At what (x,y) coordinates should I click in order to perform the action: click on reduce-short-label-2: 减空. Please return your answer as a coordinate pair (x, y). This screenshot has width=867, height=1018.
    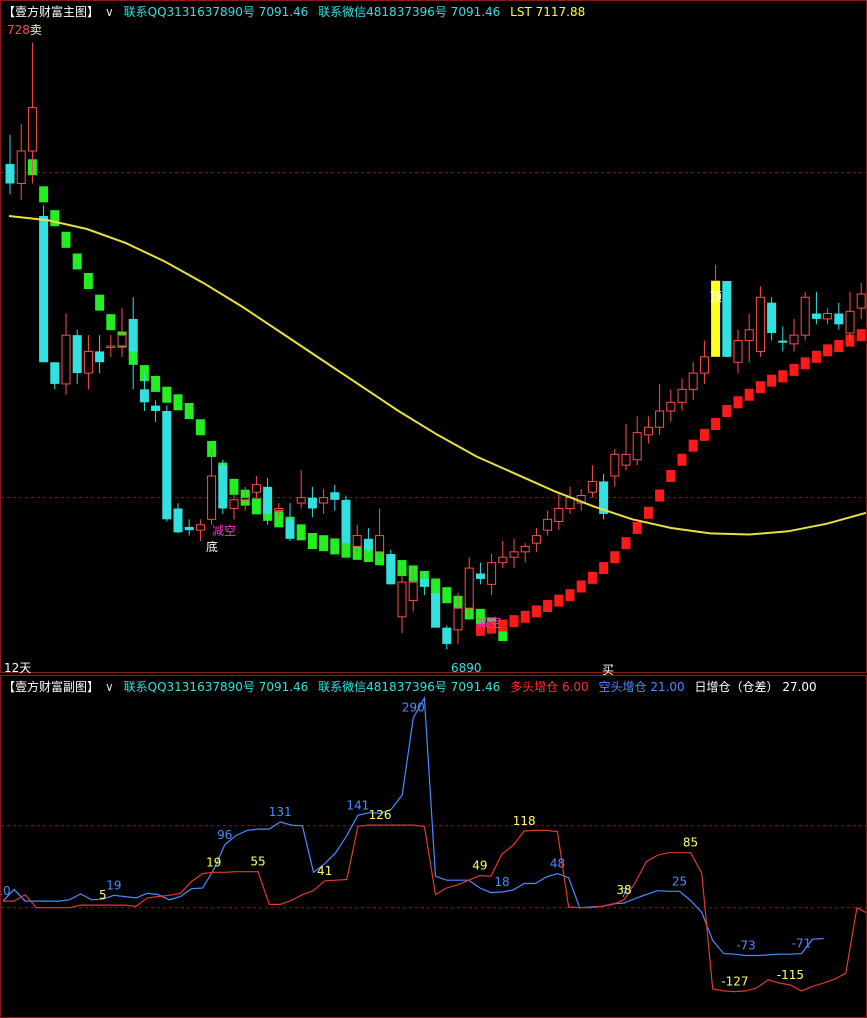
    Looking at the image, I should click on (489, 623).